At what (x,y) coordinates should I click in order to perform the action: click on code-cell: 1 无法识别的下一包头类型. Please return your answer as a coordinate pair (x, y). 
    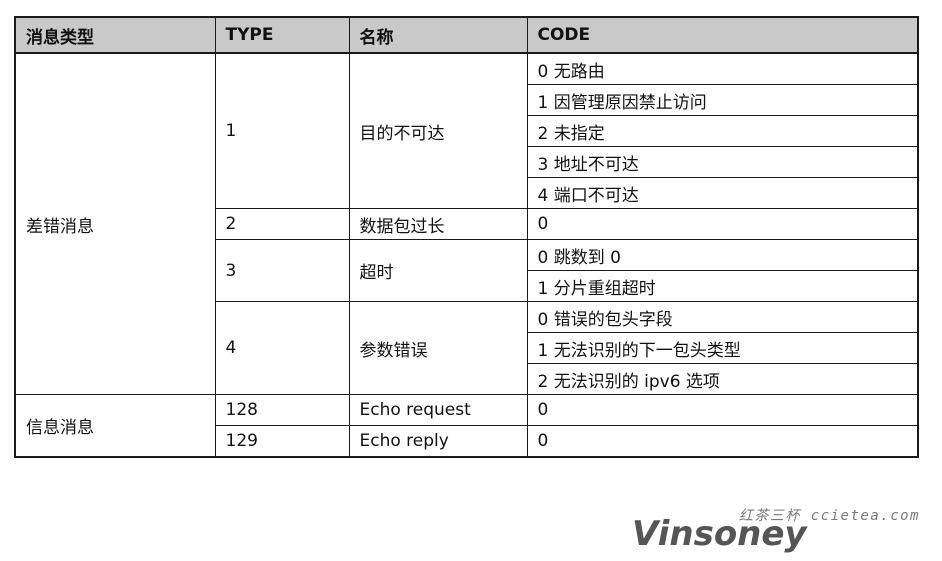
    Looking at the image, I should click on (722, 348).